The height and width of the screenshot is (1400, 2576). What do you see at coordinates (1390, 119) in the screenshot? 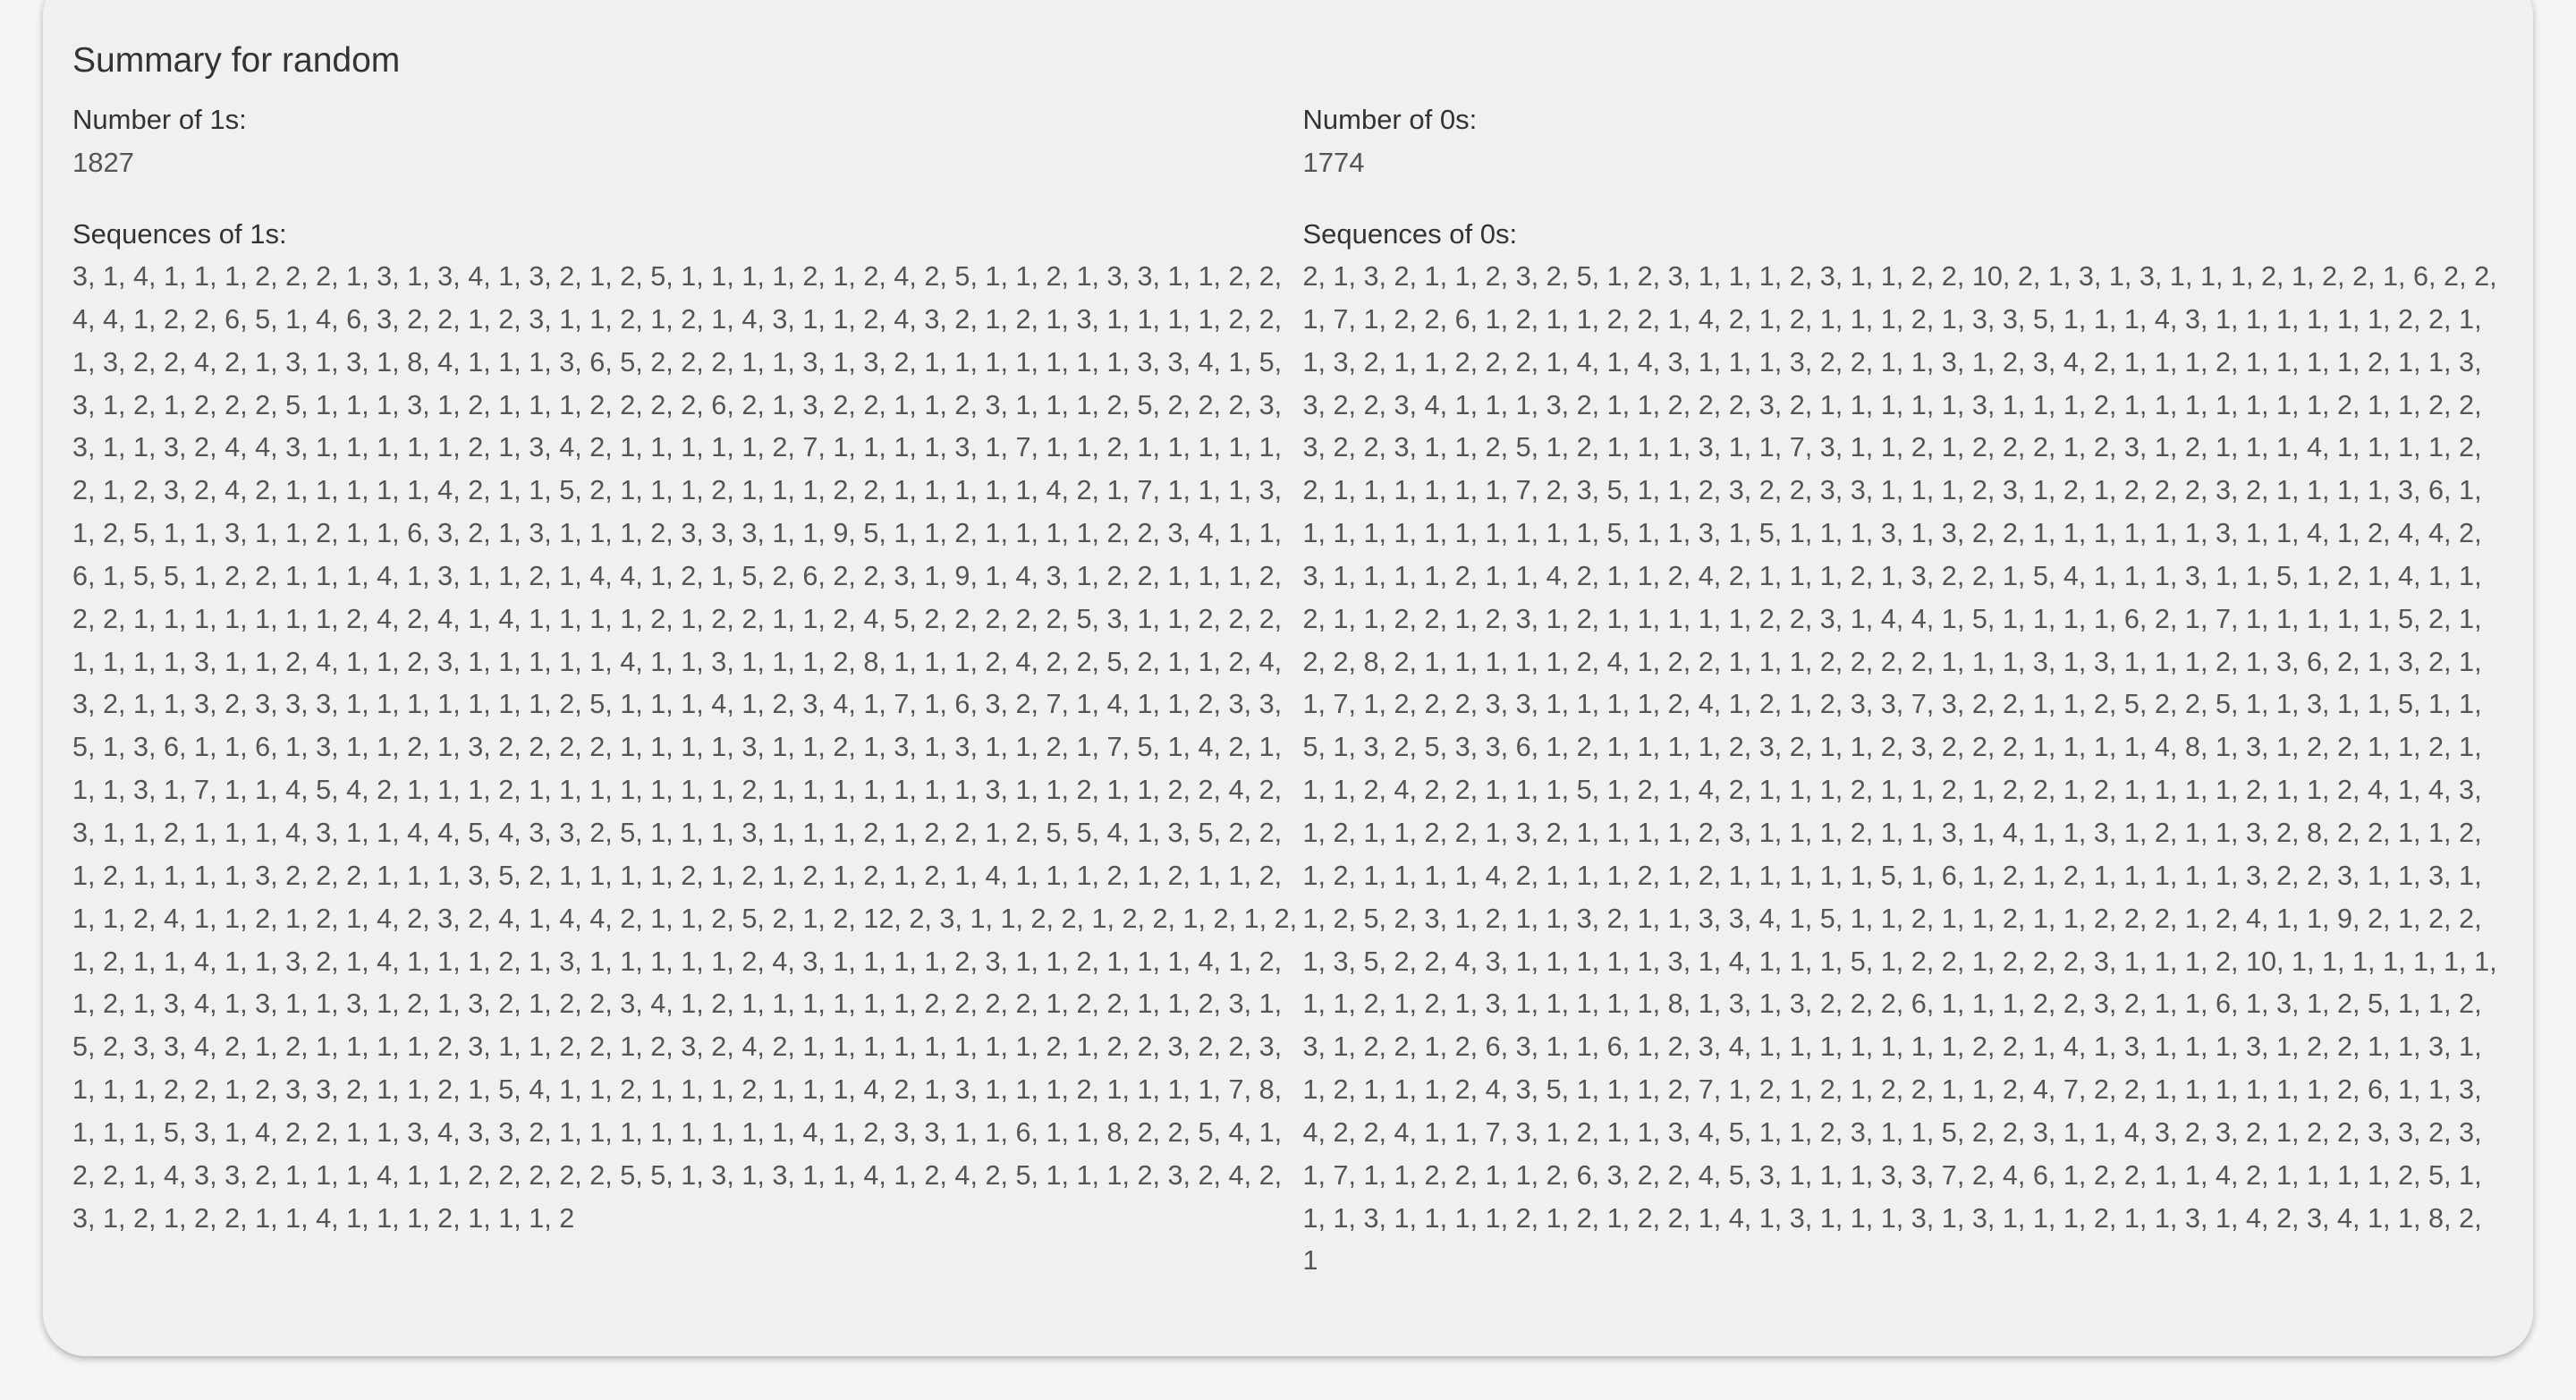
I see `zeros-count-label: Number of 0s:` at bounding box center [1390, 119].